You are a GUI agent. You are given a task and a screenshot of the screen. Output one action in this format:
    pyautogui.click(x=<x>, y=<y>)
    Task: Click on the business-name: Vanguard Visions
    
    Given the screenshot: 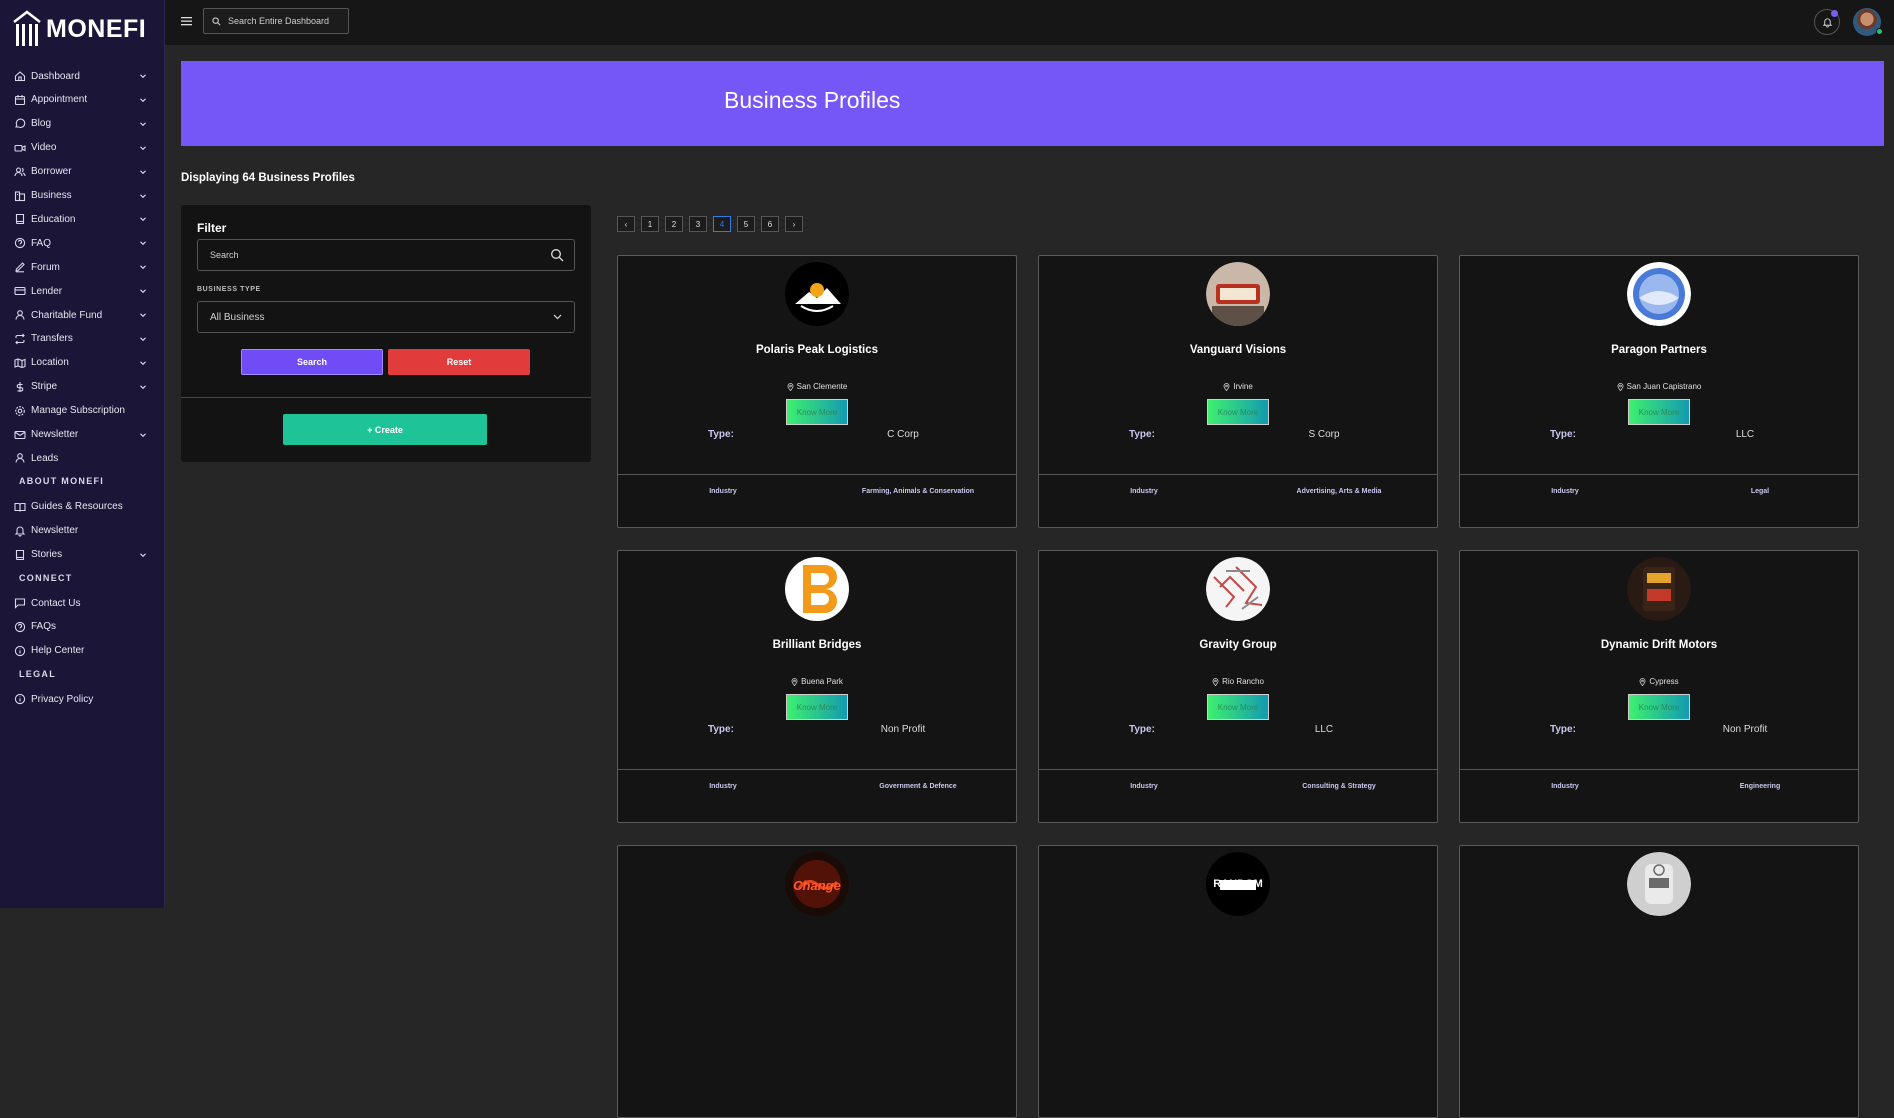 What is the action you would take?
    pyautogui.click(x=1238, y=350)
    